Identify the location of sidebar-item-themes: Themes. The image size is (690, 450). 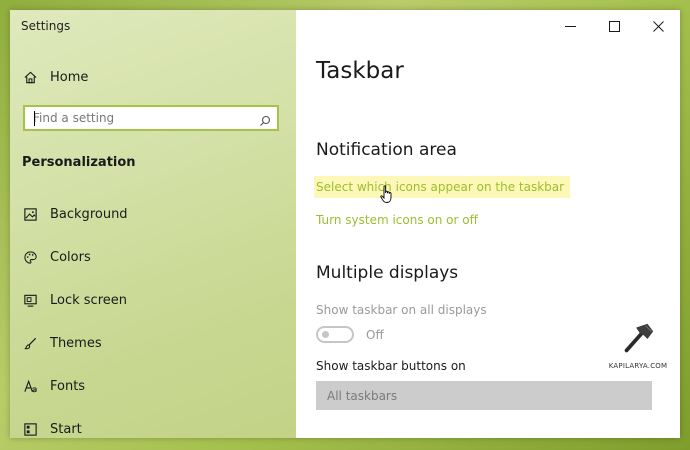
(62, 343).